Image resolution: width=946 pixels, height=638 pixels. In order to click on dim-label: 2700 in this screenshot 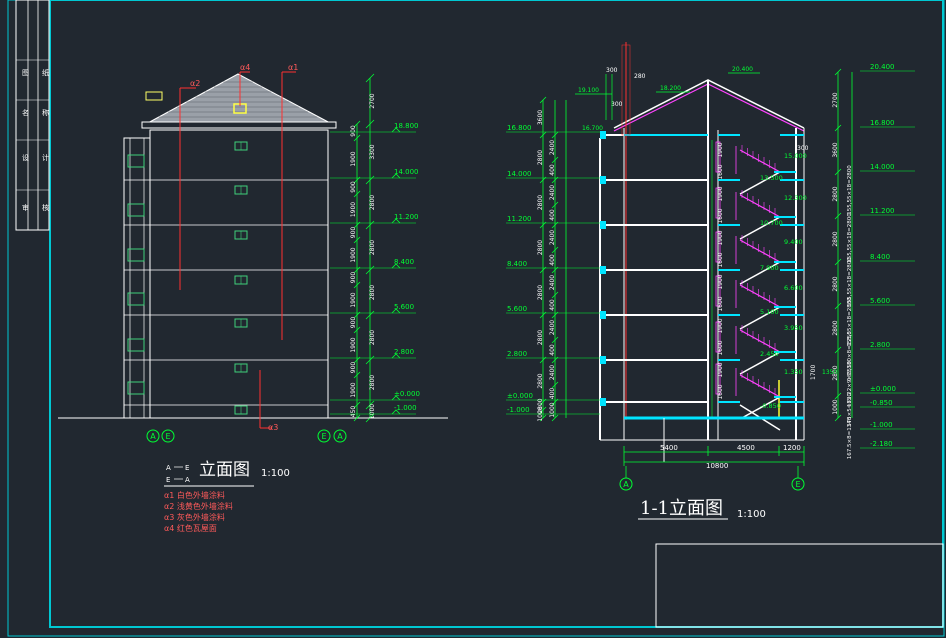, I will do `click(835, 99)`.